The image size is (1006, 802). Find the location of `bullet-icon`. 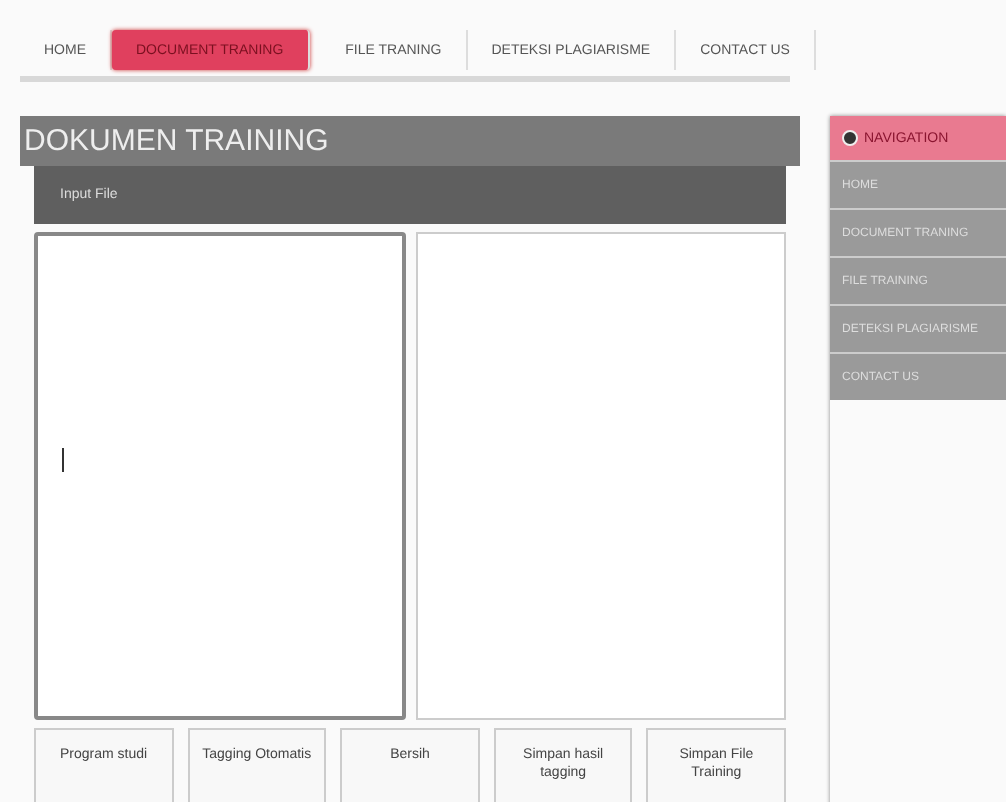

bullet-icon is located at coordinates (850, 138).